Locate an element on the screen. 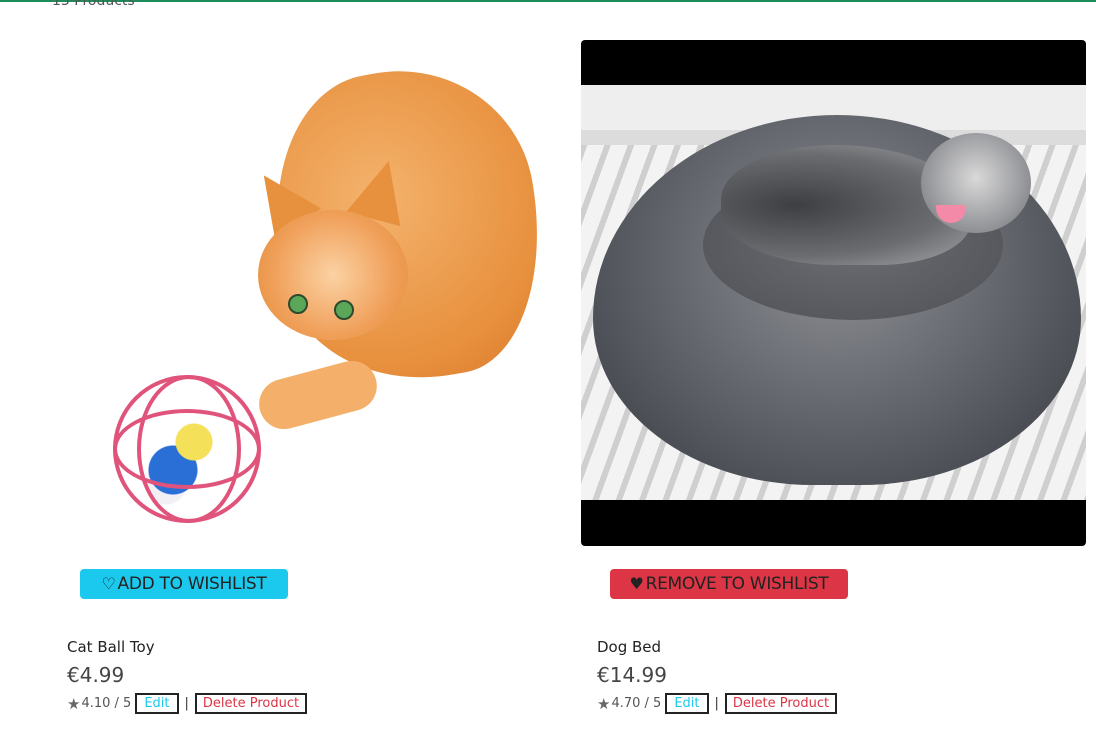 The image size is (1096, 739). heart-filled-icon: ♥ is located at coordinates (636, 583).